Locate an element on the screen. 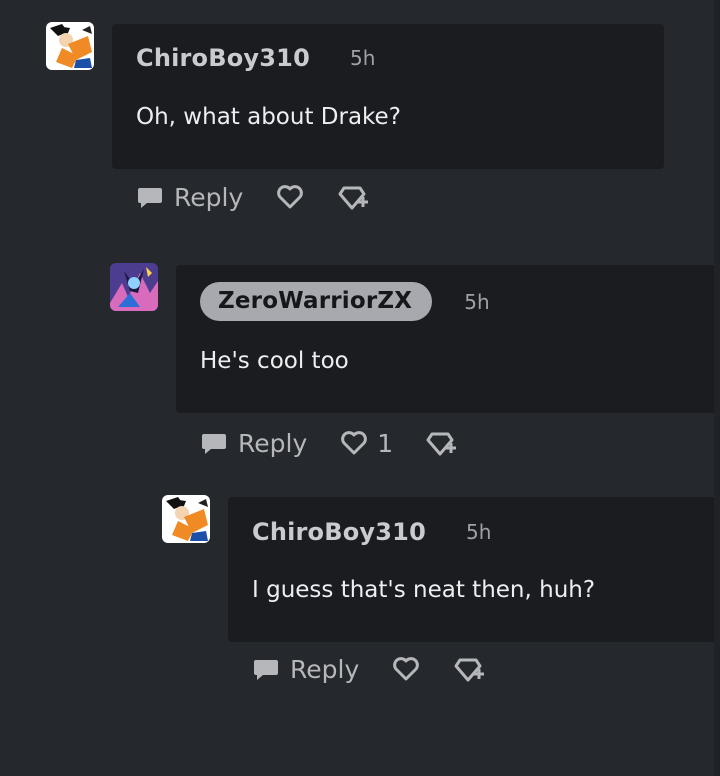 The width and height of the screenshot is (720, 776). scroll-edge is located at coordinates (717, 388).